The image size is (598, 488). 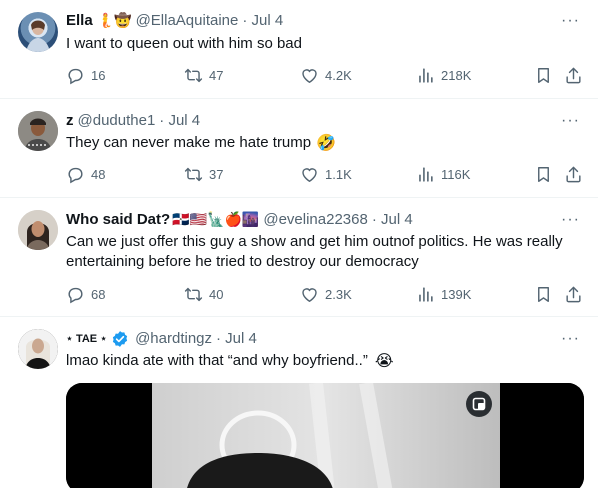 I want to click on reply-button: 16, so click(x=85, y=75).